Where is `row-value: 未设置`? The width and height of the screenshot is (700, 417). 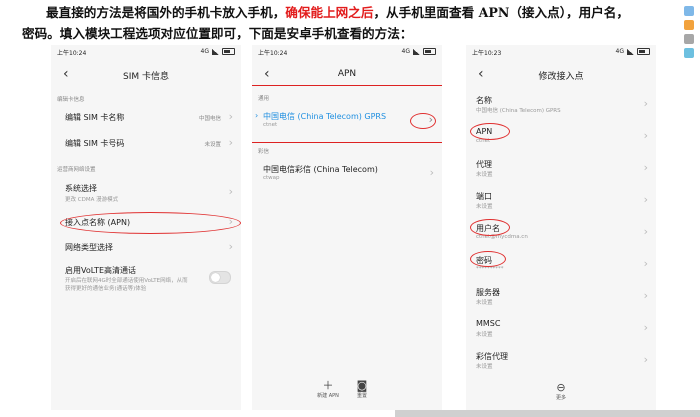
row-value: 未设置 is located at coordinates (212, 145).